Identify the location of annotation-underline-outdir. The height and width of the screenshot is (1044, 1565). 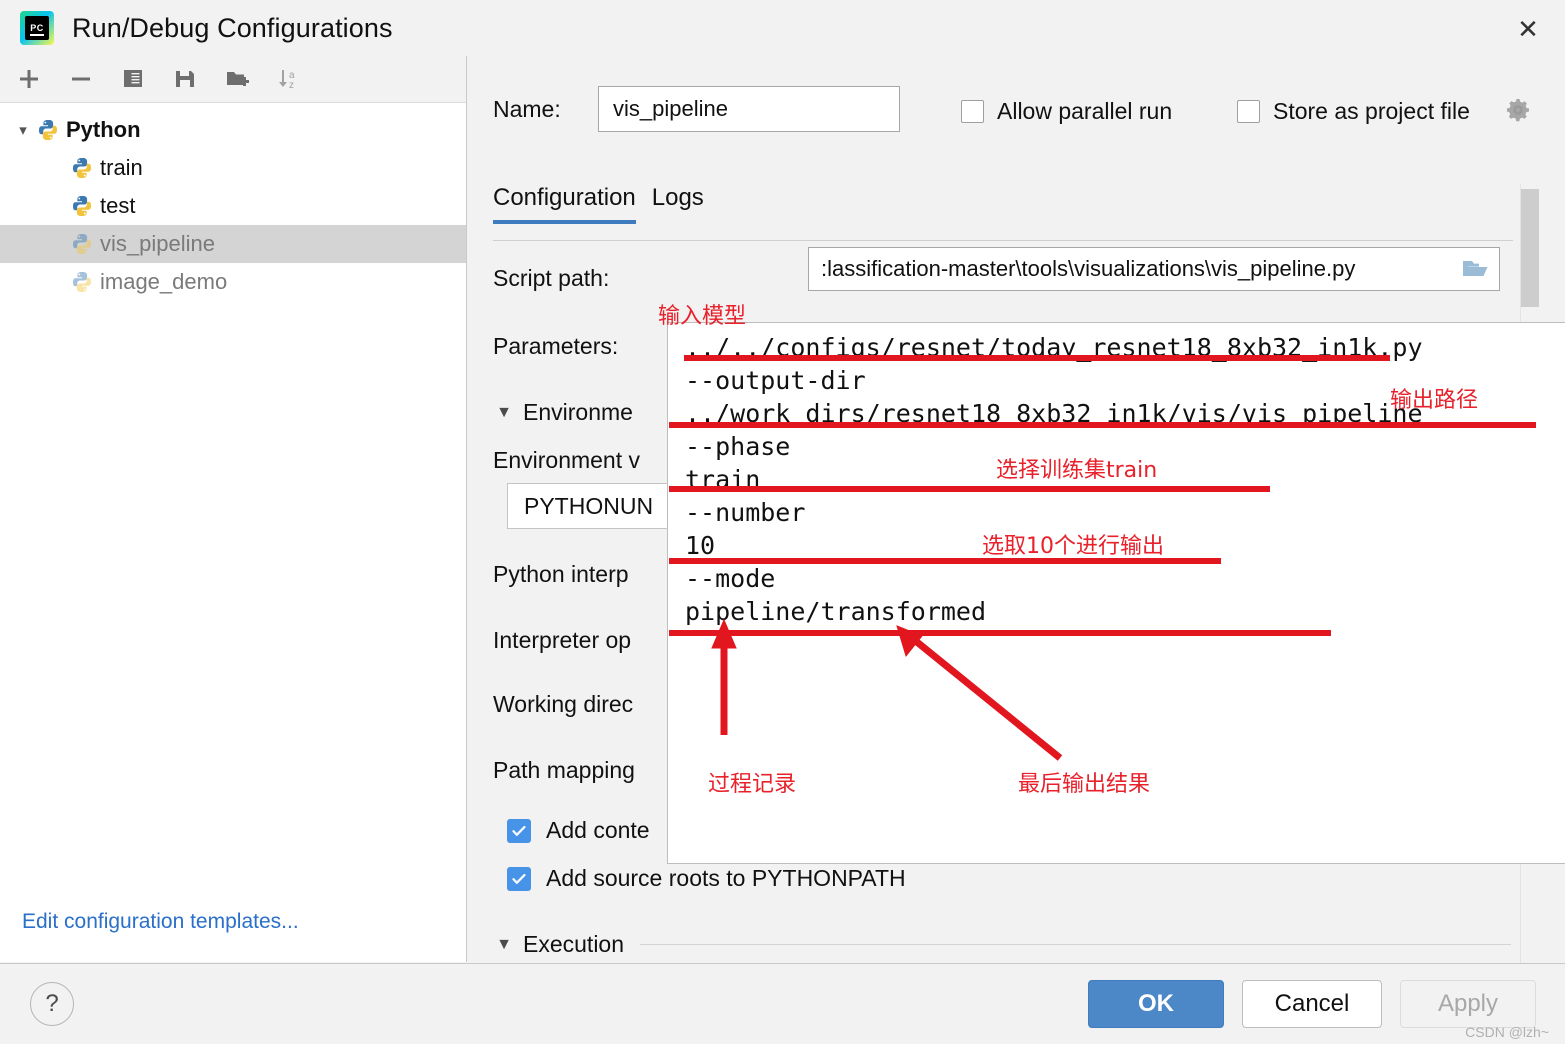
(1102, 425).